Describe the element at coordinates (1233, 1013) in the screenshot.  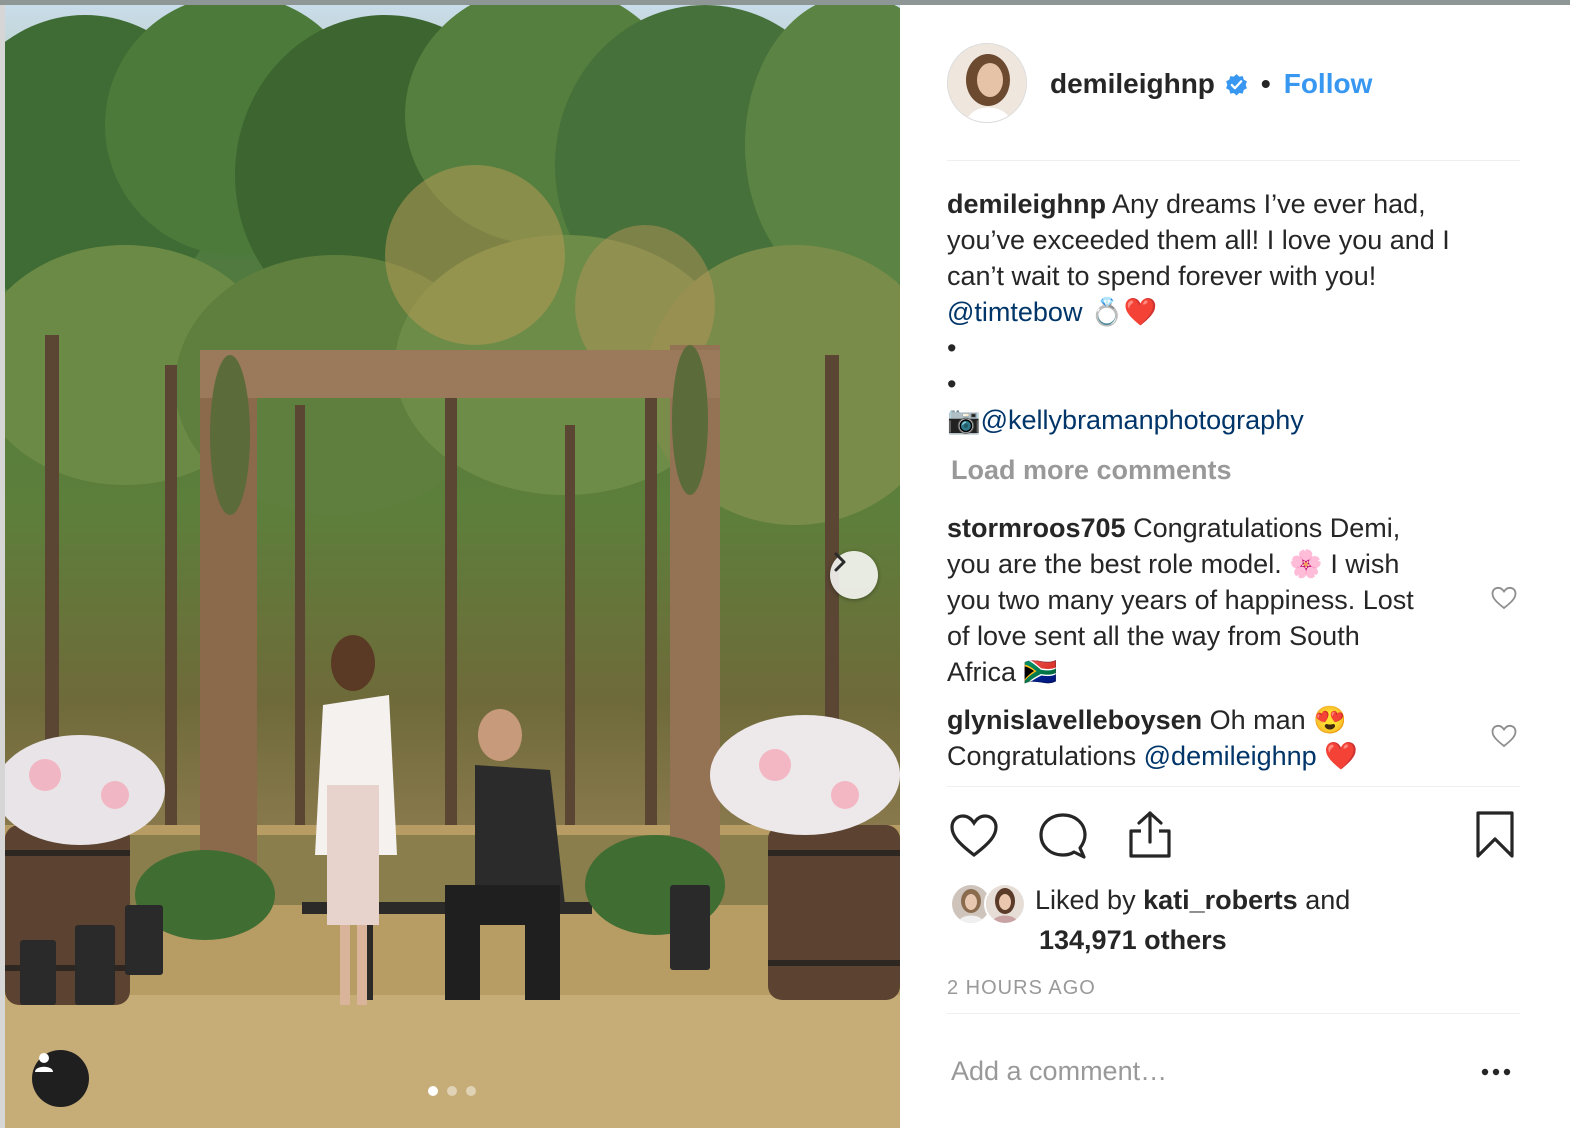
I see `footer-divider` at that location.